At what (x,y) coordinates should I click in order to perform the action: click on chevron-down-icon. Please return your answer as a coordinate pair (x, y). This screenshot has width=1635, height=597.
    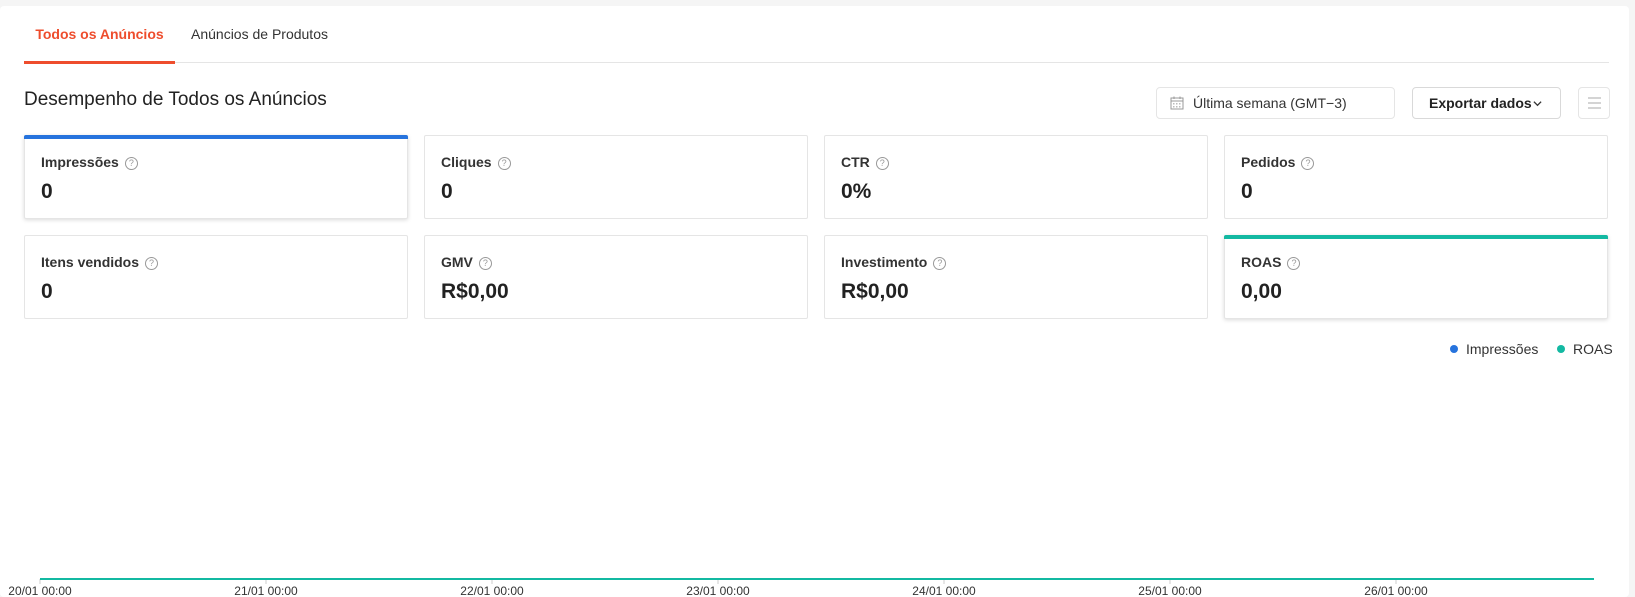
    Looking at the image, I should click on (1537, 104).